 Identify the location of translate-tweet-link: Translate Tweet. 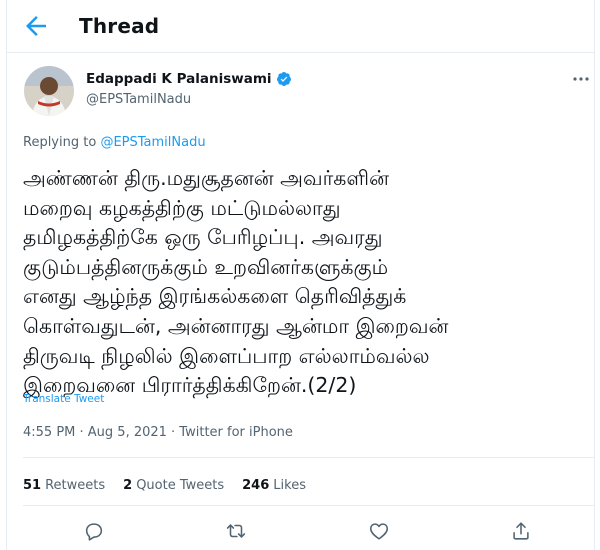
(63, 399).